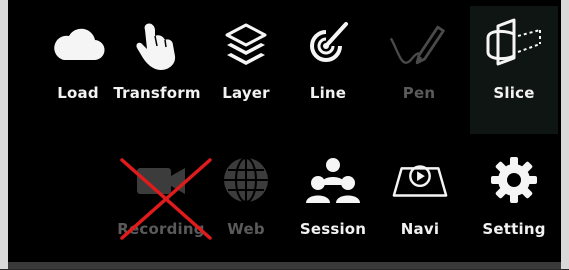  What do you see at coordinates (157, 44) in the screenshot?
I see `hand-icon` at bounding box center [157, 44].